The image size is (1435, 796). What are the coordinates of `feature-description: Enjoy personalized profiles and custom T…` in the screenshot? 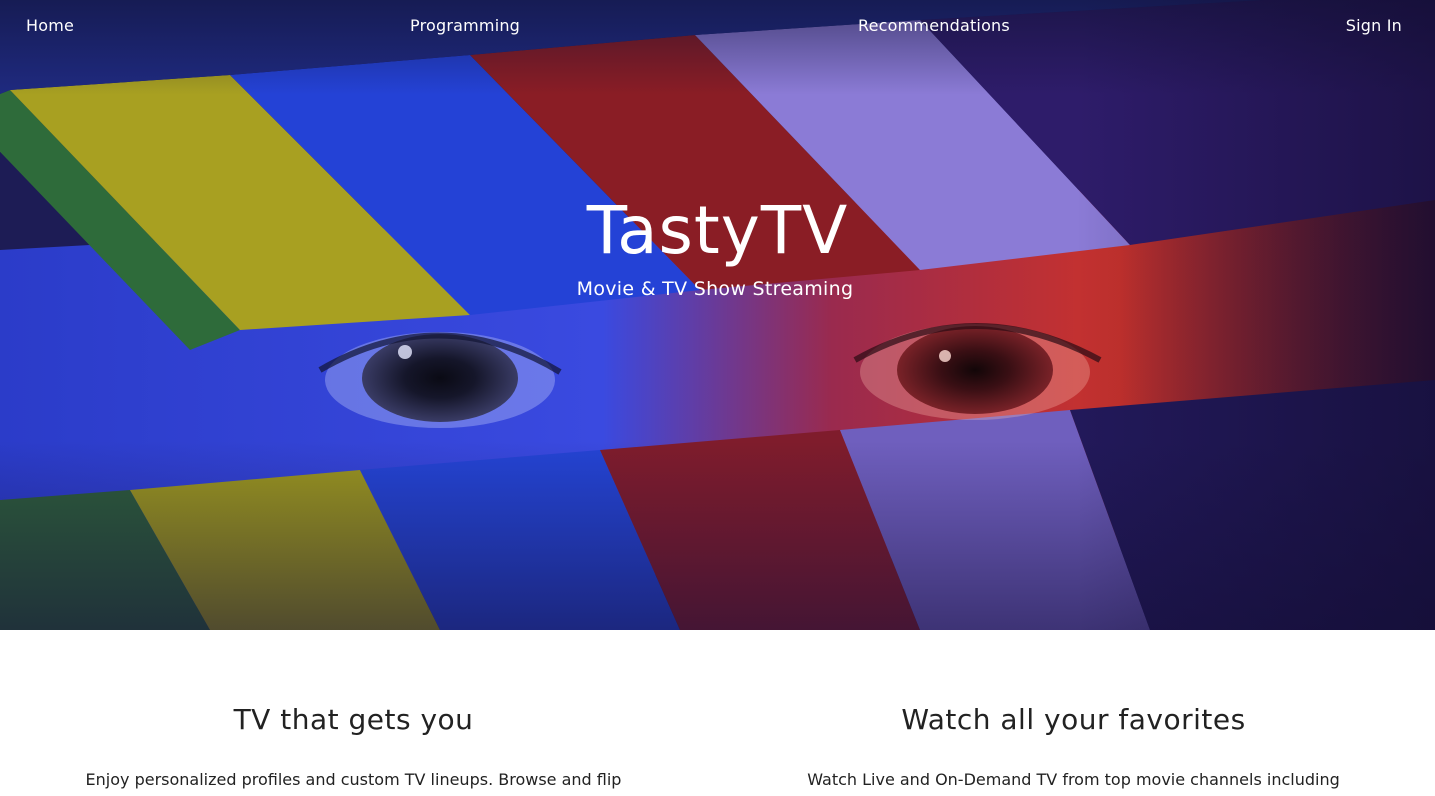 It's located at (353, 779).